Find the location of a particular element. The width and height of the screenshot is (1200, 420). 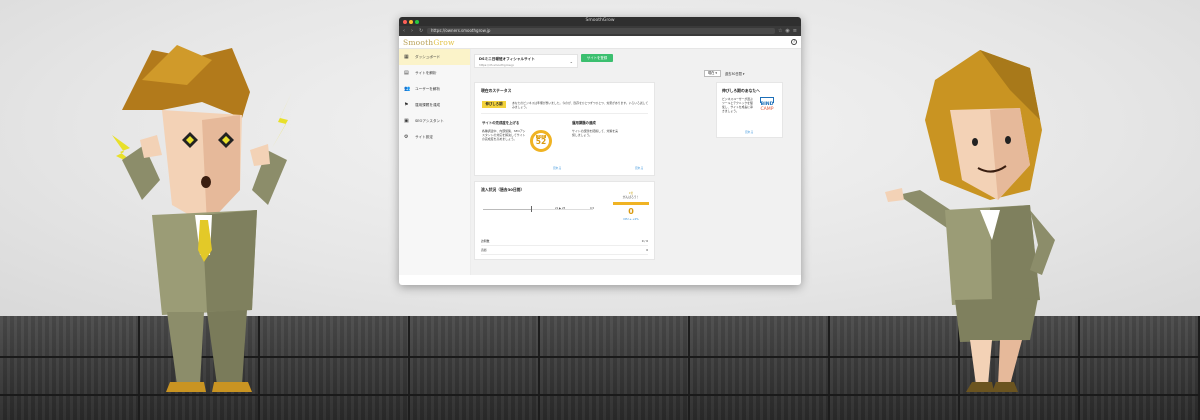

browser-titlebar: SmoothGrow is located at coordinates (600, 21).